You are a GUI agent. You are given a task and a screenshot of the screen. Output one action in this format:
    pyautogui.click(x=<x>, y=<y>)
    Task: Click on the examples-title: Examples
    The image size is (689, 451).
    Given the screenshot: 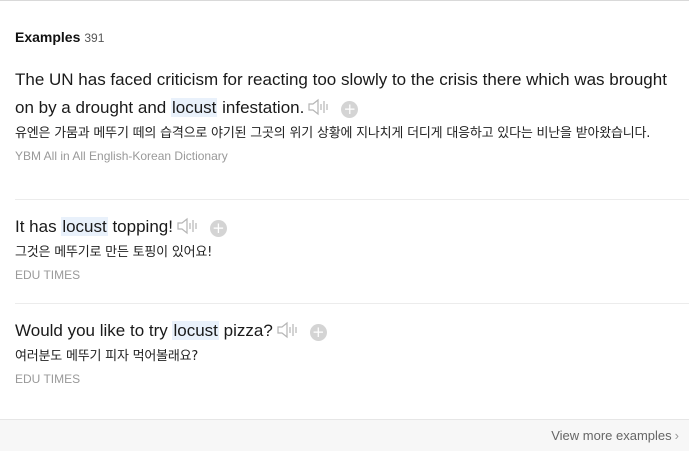 What is the action you would take?
    pyautogui.click(x=48, y=37)
    